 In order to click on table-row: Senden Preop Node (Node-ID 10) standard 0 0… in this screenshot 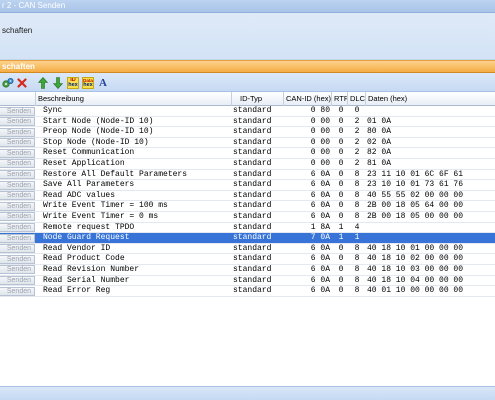, I will do `click(247, 132)`.